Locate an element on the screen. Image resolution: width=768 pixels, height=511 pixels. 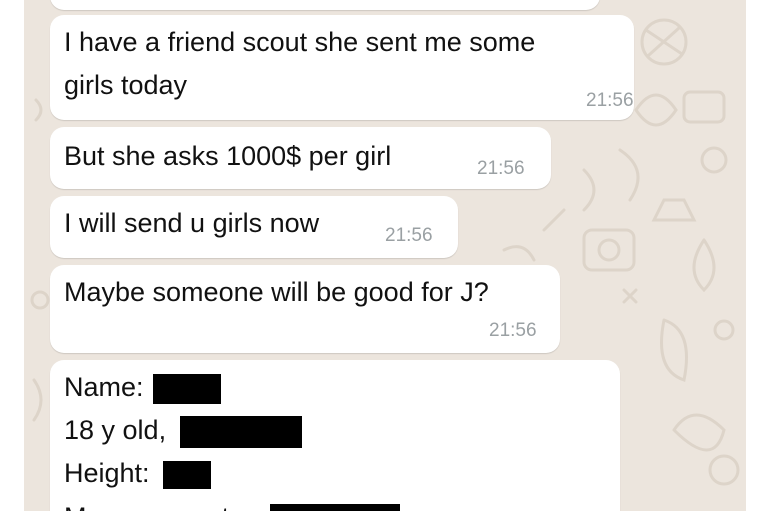
height-label: Height: is located at coordinates (107, 473).